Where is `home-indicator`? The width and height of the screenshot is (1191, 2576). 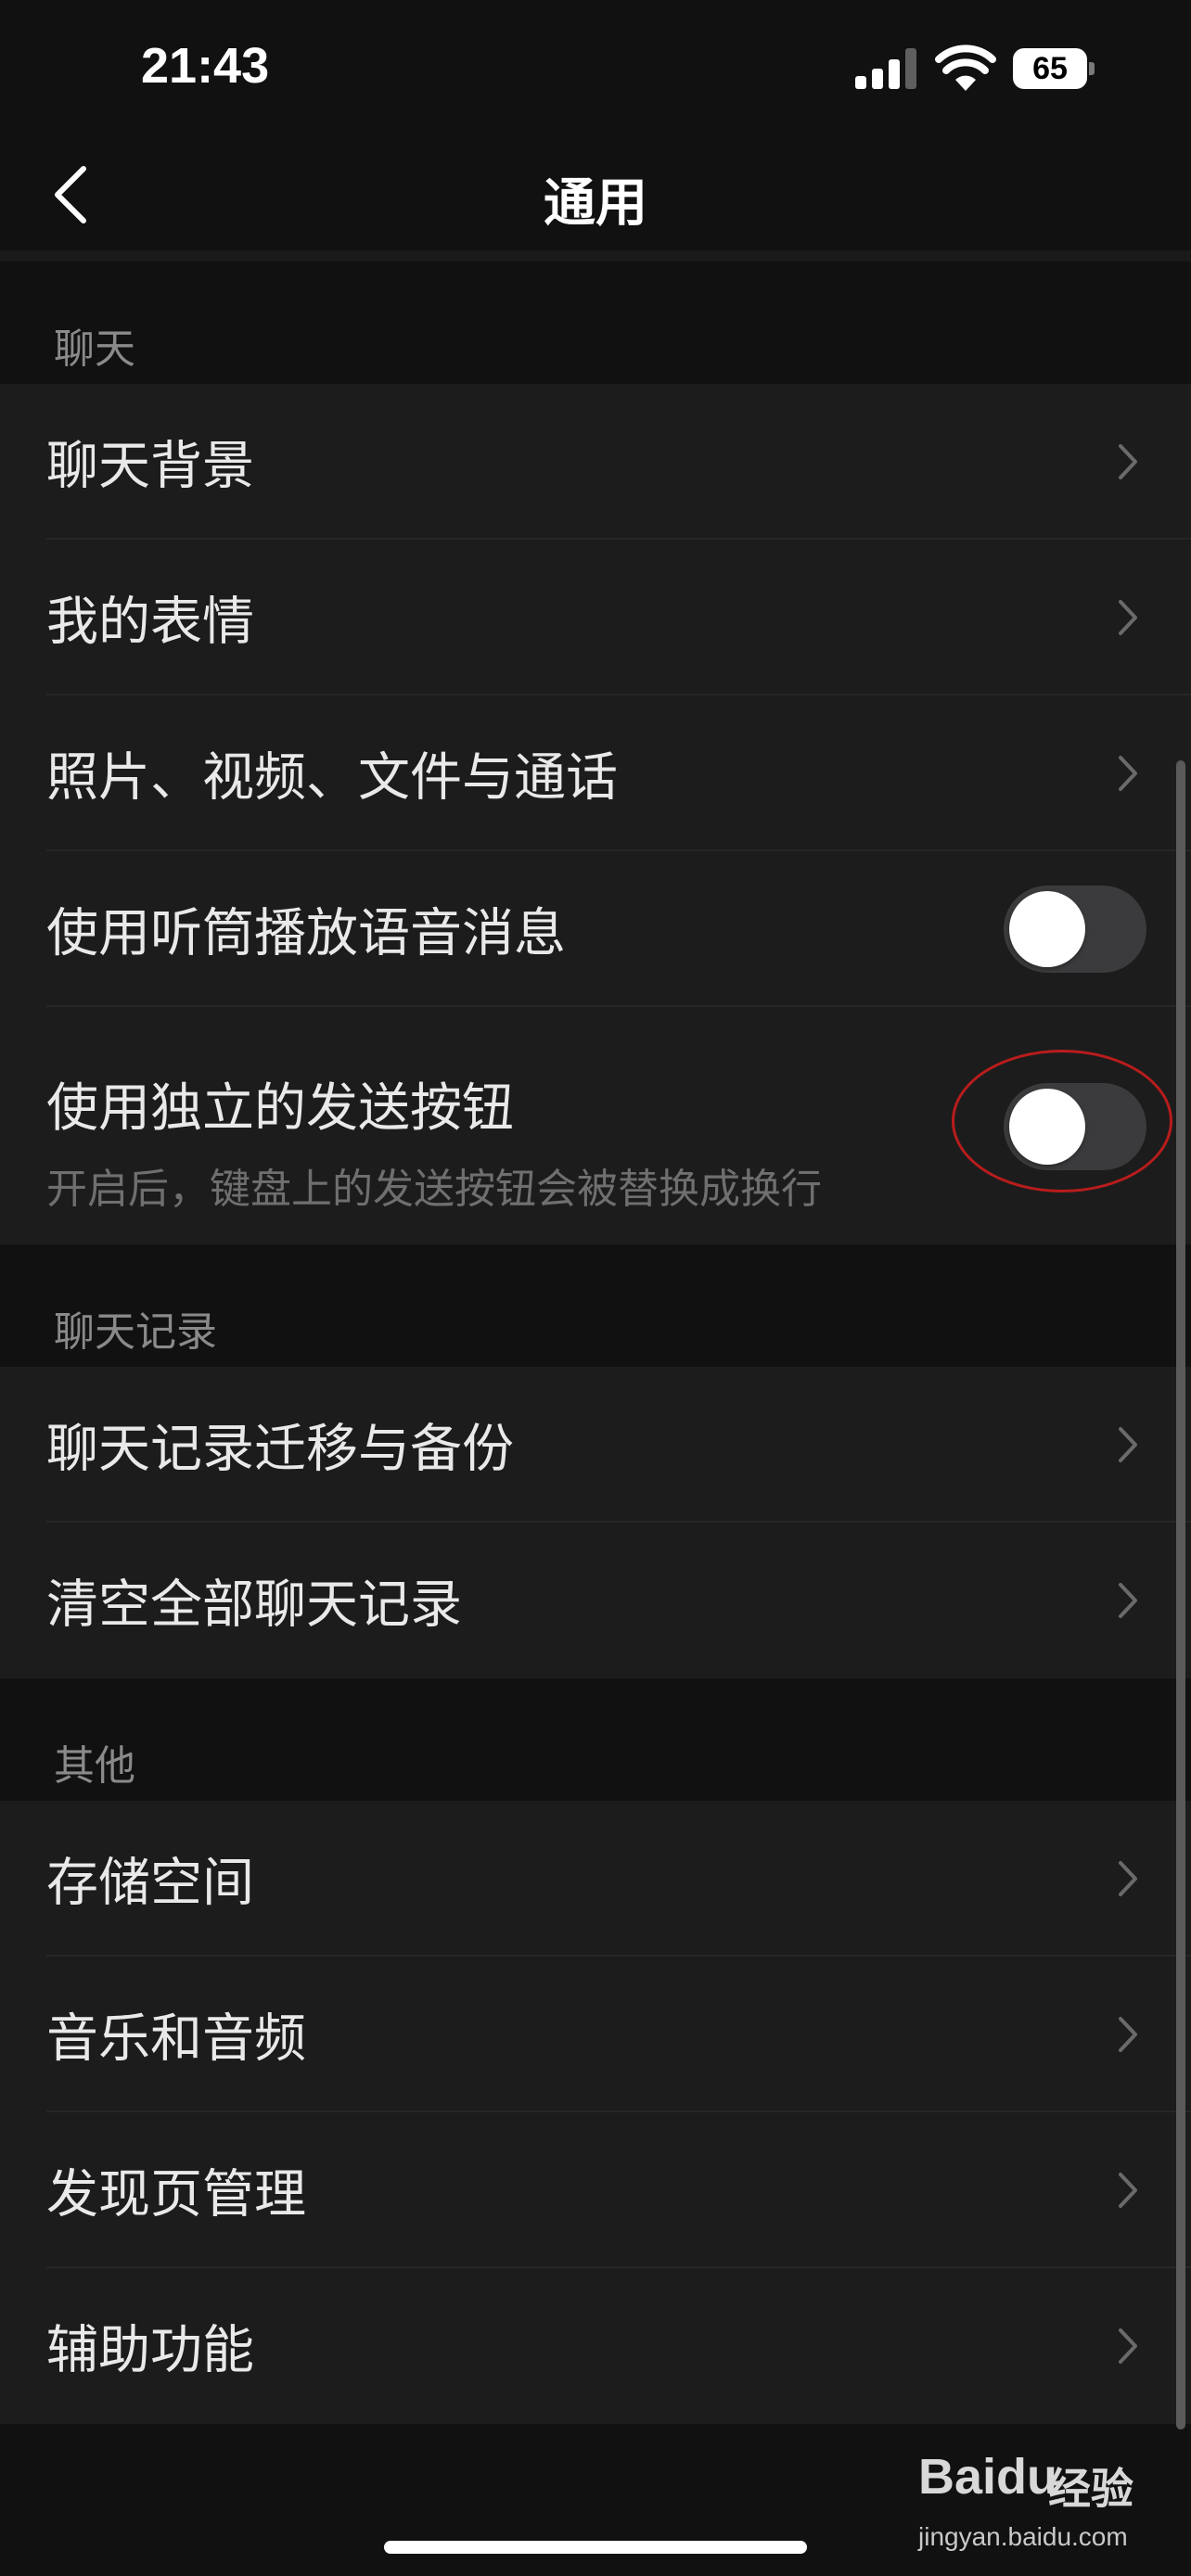 home-indicator is located at coordinates (595, 2547).